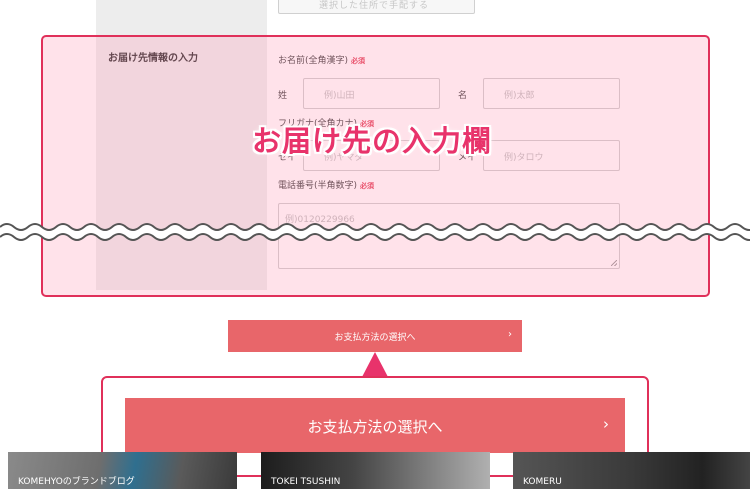 The image size is (750, 489). I want to click on section-label-column, so click(181, 18).